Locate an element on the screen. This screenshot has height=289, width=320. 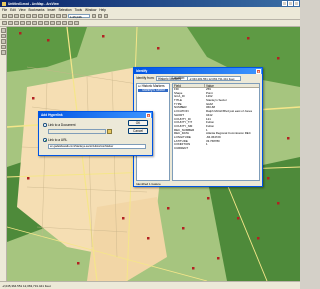
identify-status: Identified 1 feature is located at coordinates (148, 184).